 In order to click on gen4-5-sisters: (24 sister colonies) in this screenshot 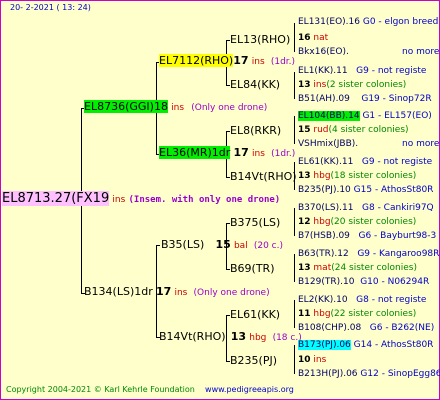, I will do `click(374, 268)`.